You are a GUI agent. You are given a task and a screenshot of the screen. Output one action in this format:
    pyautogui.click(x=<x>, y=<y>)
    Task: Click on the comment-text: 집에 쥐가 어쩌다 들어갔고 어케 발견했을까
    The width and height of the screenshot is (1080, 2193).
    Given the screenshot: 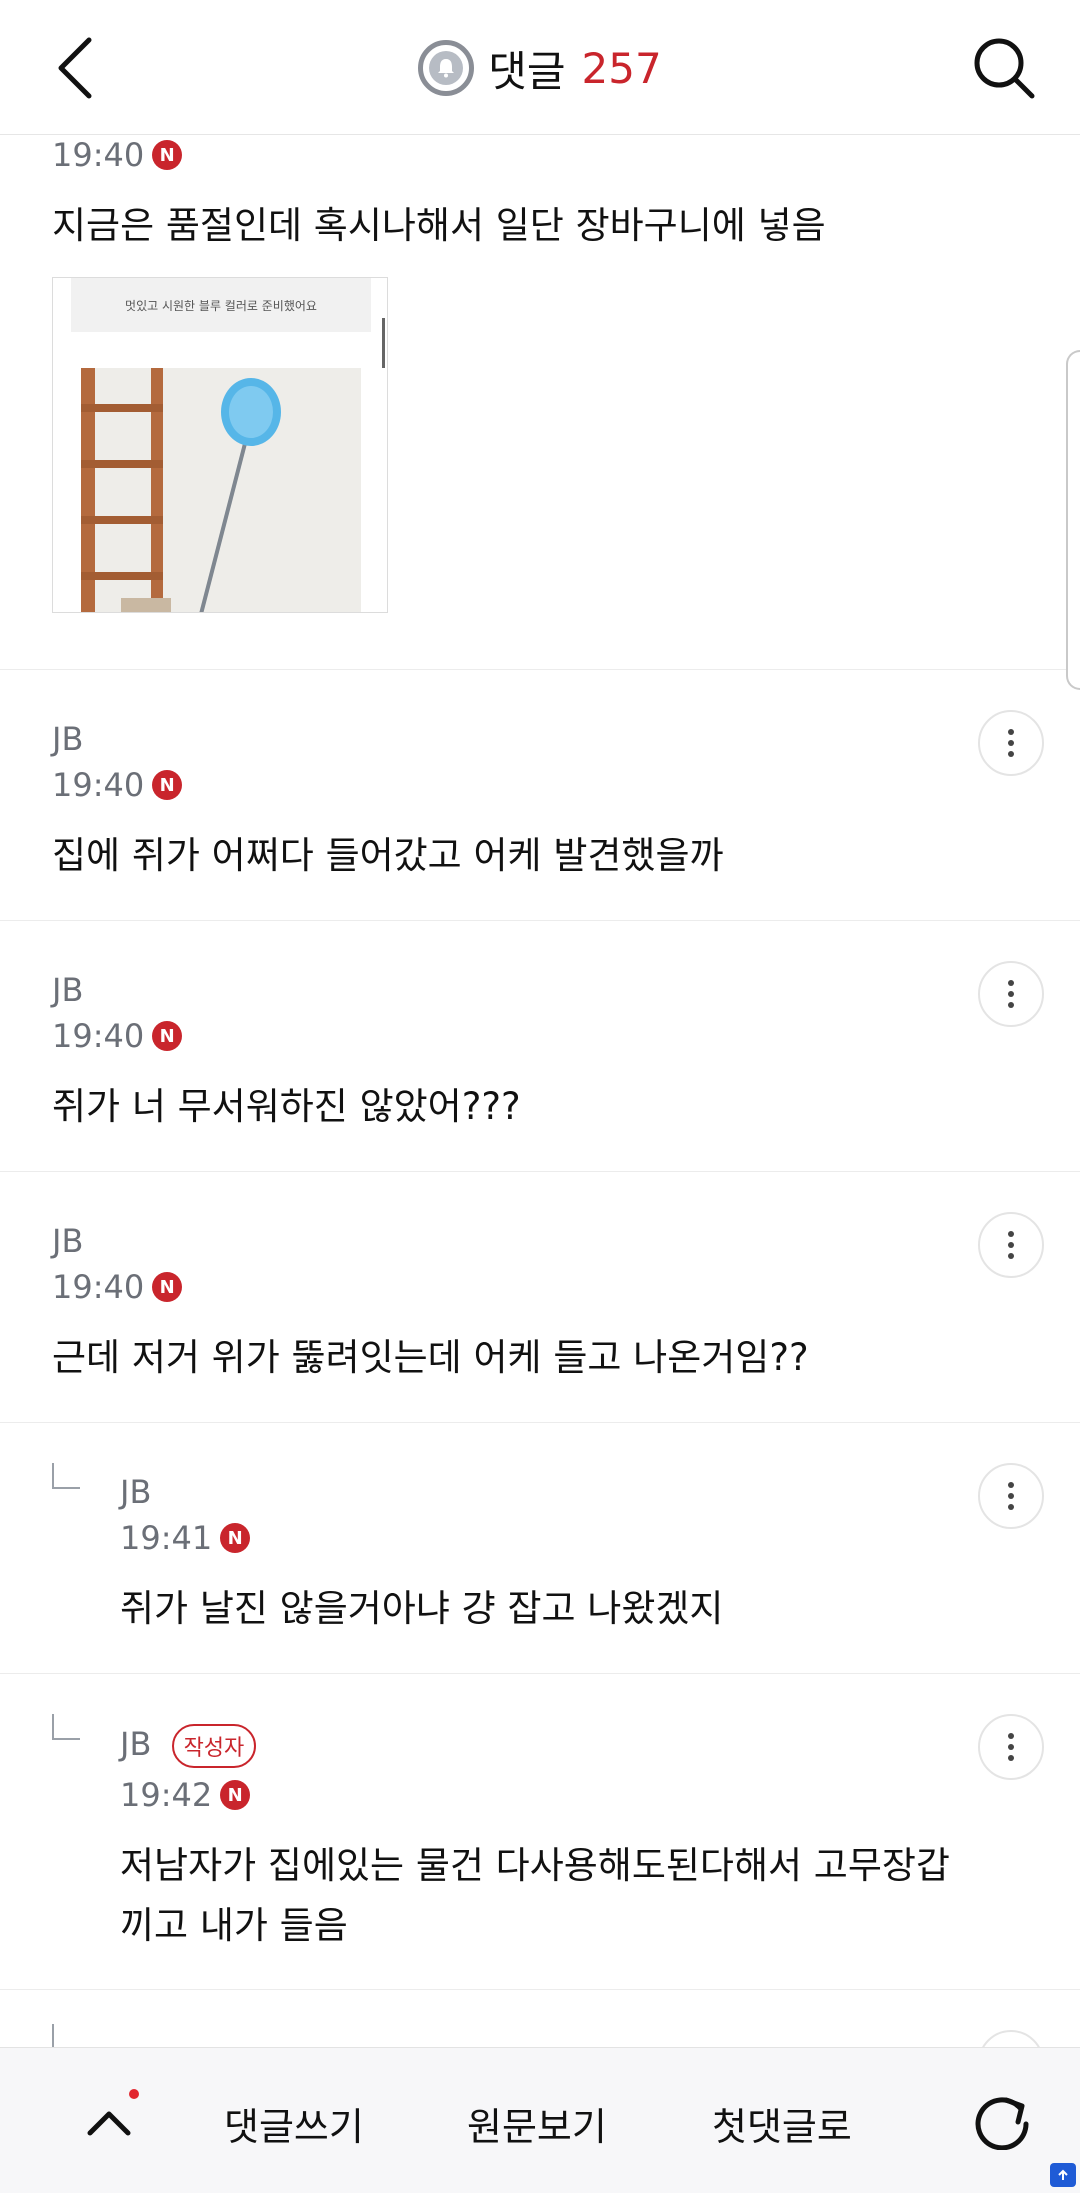 What is the action you would take?
    pyautogui.click(x=388, y=855)
    